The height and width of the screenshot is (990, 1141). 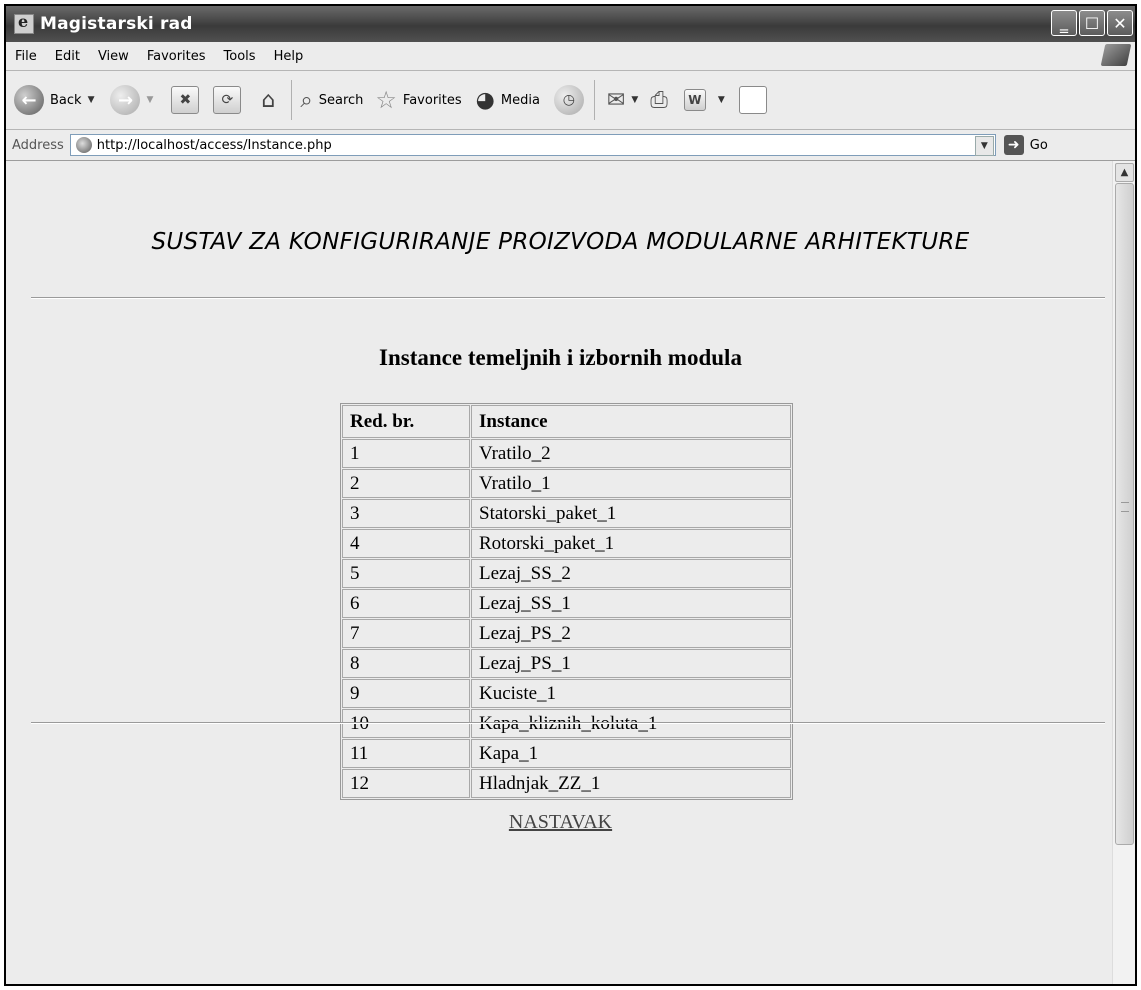 I want to click on table-row: 4 Rotorski_paket_1, so click(x=566, y=543).